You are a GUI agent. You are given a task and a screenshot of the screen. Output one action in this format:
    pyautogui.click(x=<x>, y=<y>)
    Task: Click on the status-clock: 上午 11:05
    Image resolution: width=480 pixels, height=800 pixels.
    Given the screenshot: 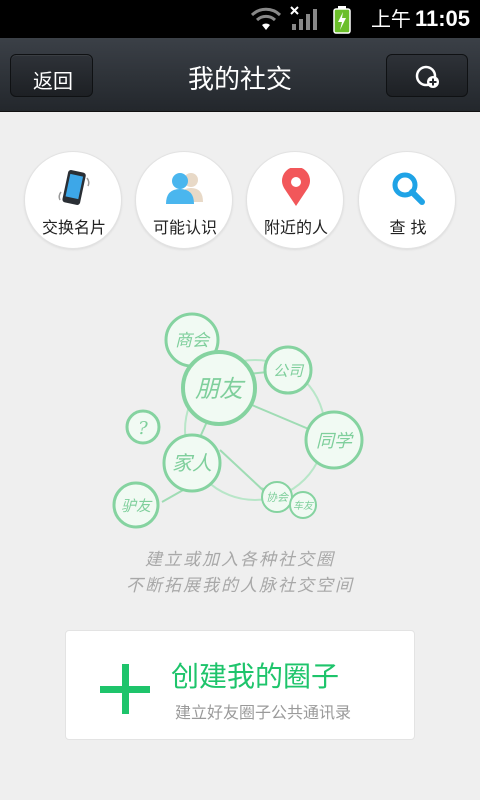 What is the action you would take?
    pyautogui.click(x=420, y=19)
    